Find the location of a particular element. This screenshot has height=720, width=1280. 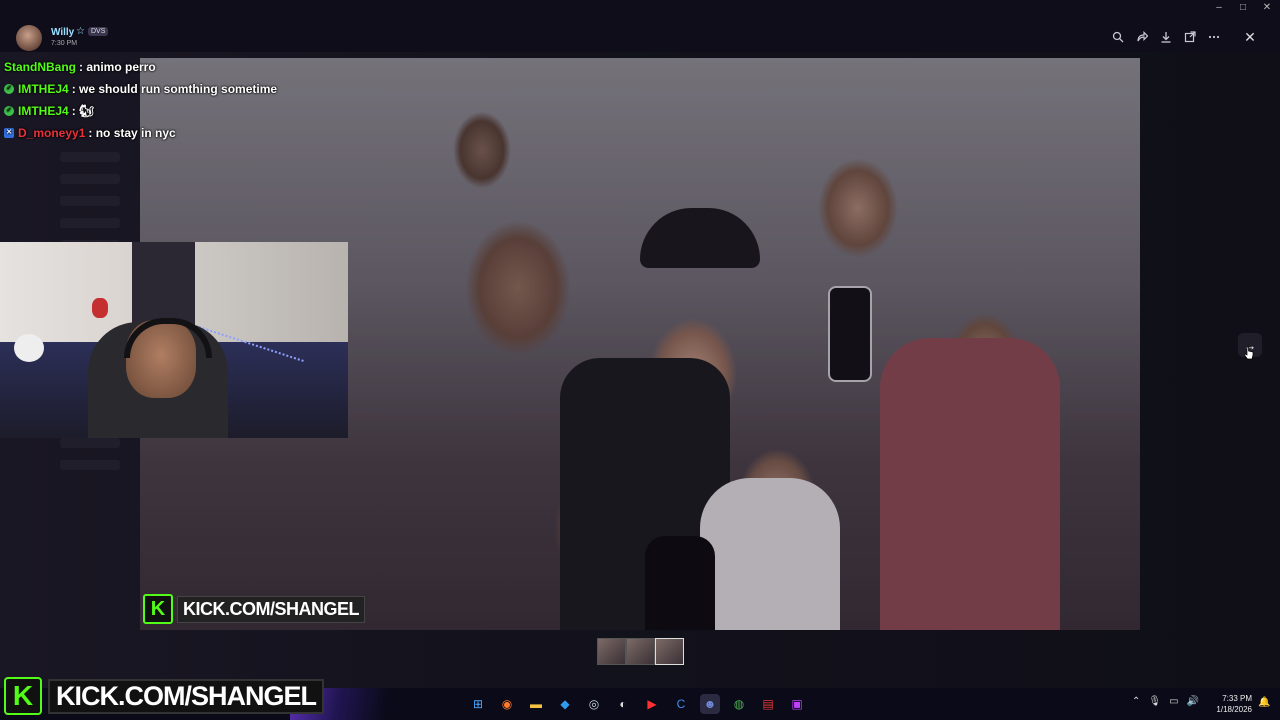

obs-icon: ◐ is located at coordinates (623, 704).